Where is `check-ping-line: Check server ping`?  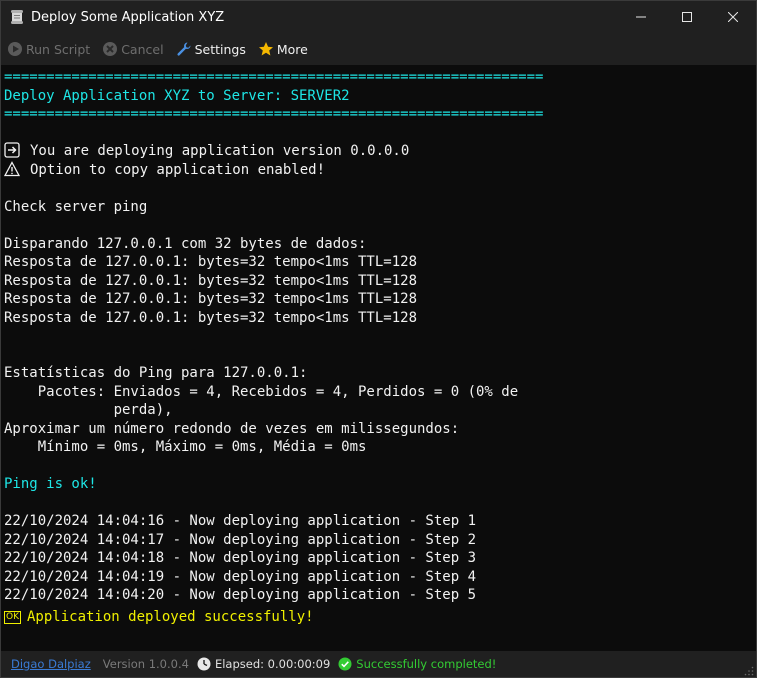 check-ping-line: Check server ping is located at coordinates (76, 206).